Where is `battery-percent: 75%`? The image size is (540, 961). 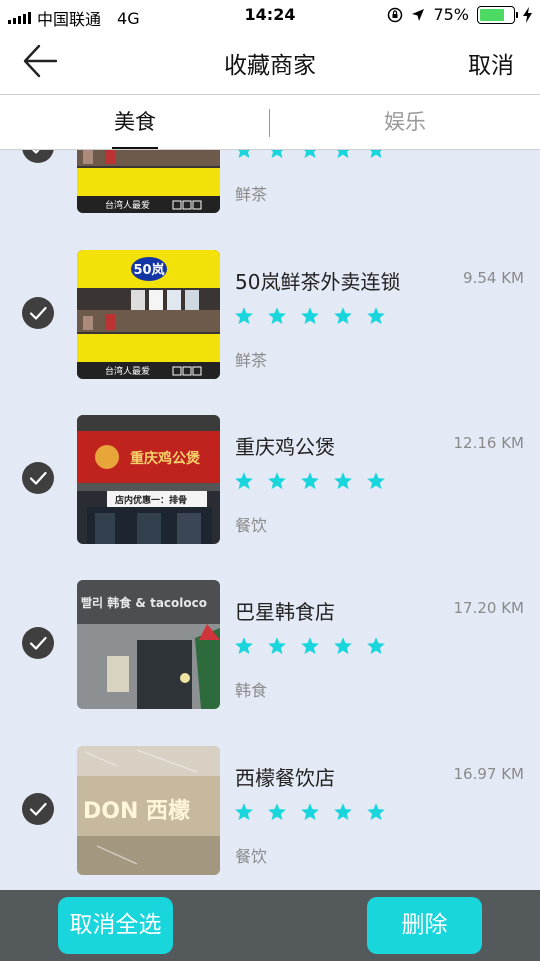
battery-percent: 75% is located at coordinates (451, 14).